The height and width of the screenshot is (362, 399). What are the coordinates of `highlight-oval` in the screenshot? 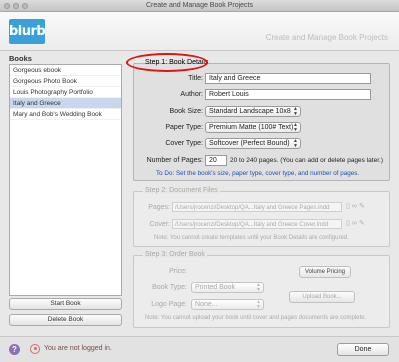 It's located at (167, 62).